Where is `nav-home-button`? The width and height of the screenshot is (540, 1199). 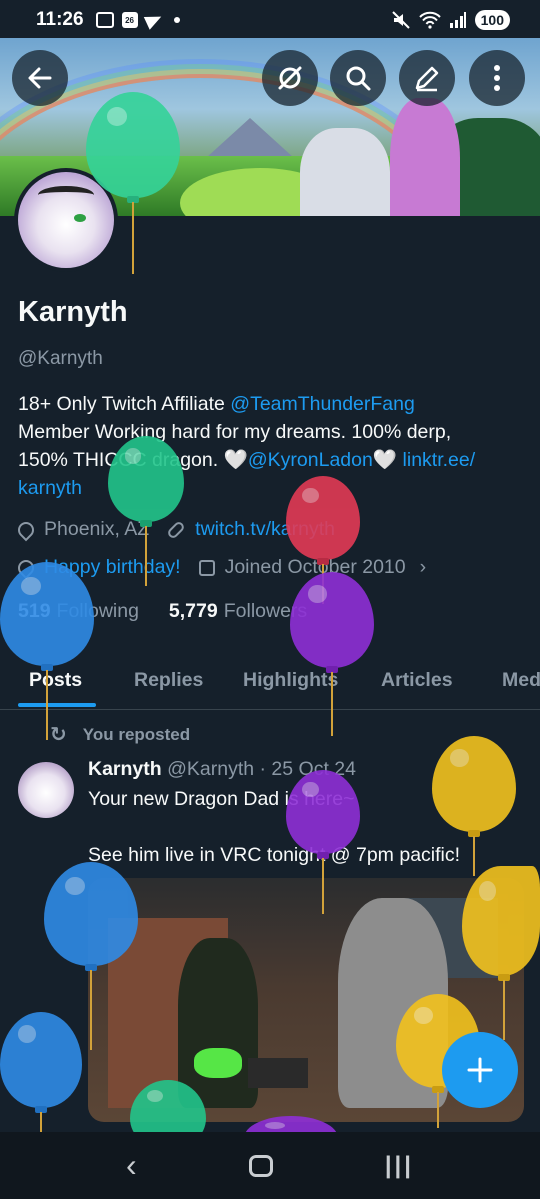 nav-home-button is located at coordinates (260, 1165).